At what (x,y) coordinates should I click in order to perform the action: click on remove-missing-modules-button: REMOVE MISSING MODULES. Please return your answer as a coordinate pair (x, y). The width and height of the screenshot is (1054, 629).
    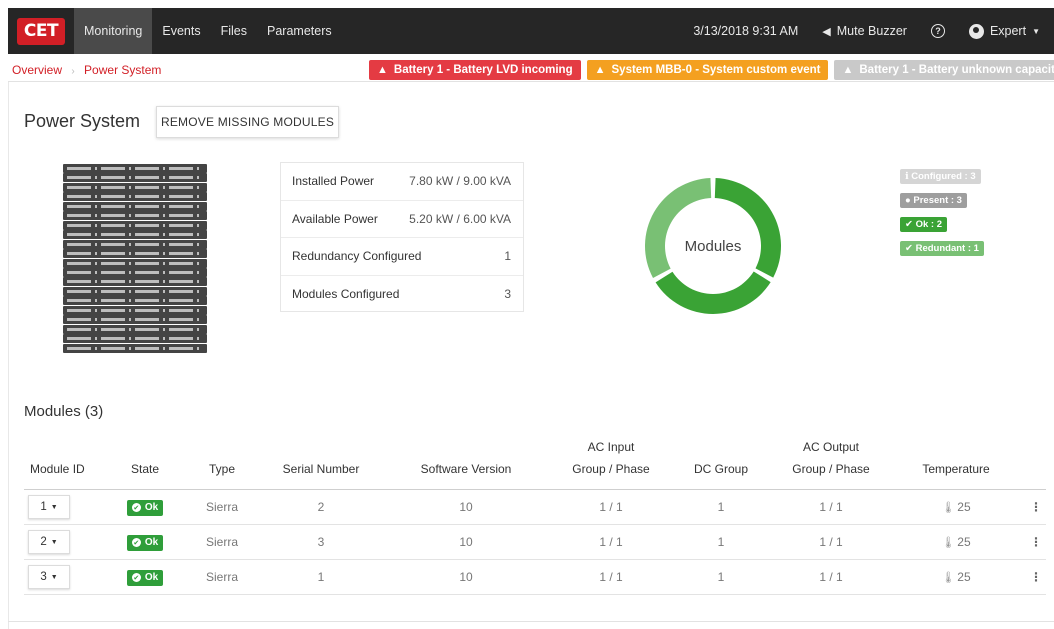
    Looking at the image, I should click on (247, 122).